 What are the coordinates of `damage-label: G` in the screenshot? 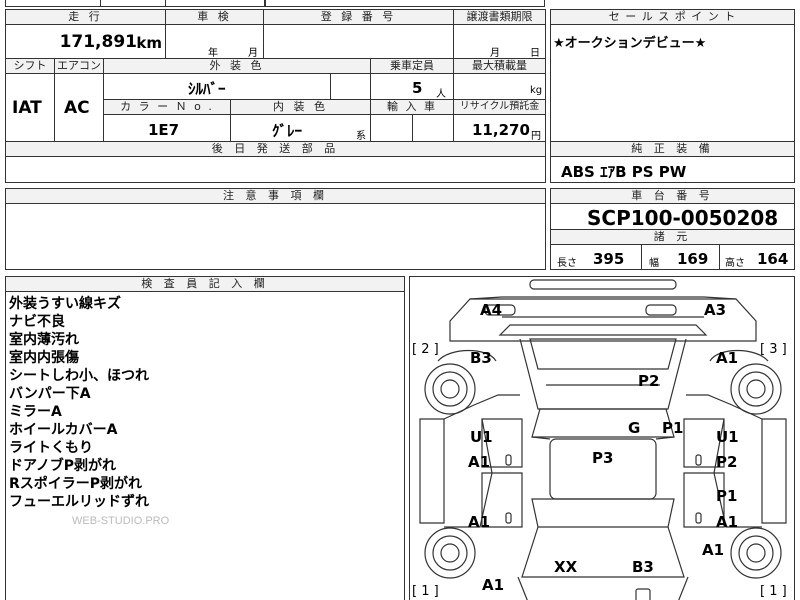 It's located at (634, 428).